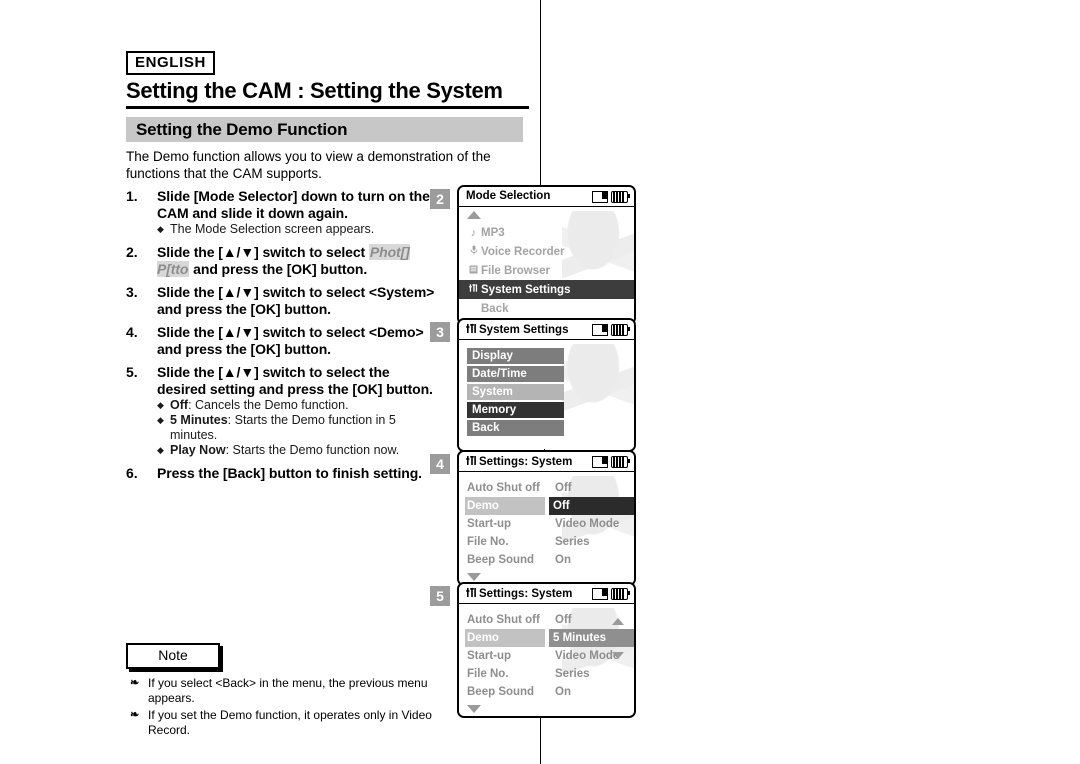 Image resolution: width=1080 pixels, height=764 pixels. Describe the element at coordinates (618, 621) in the screenshot. I see `value-increase-arrow-icon` at that location.